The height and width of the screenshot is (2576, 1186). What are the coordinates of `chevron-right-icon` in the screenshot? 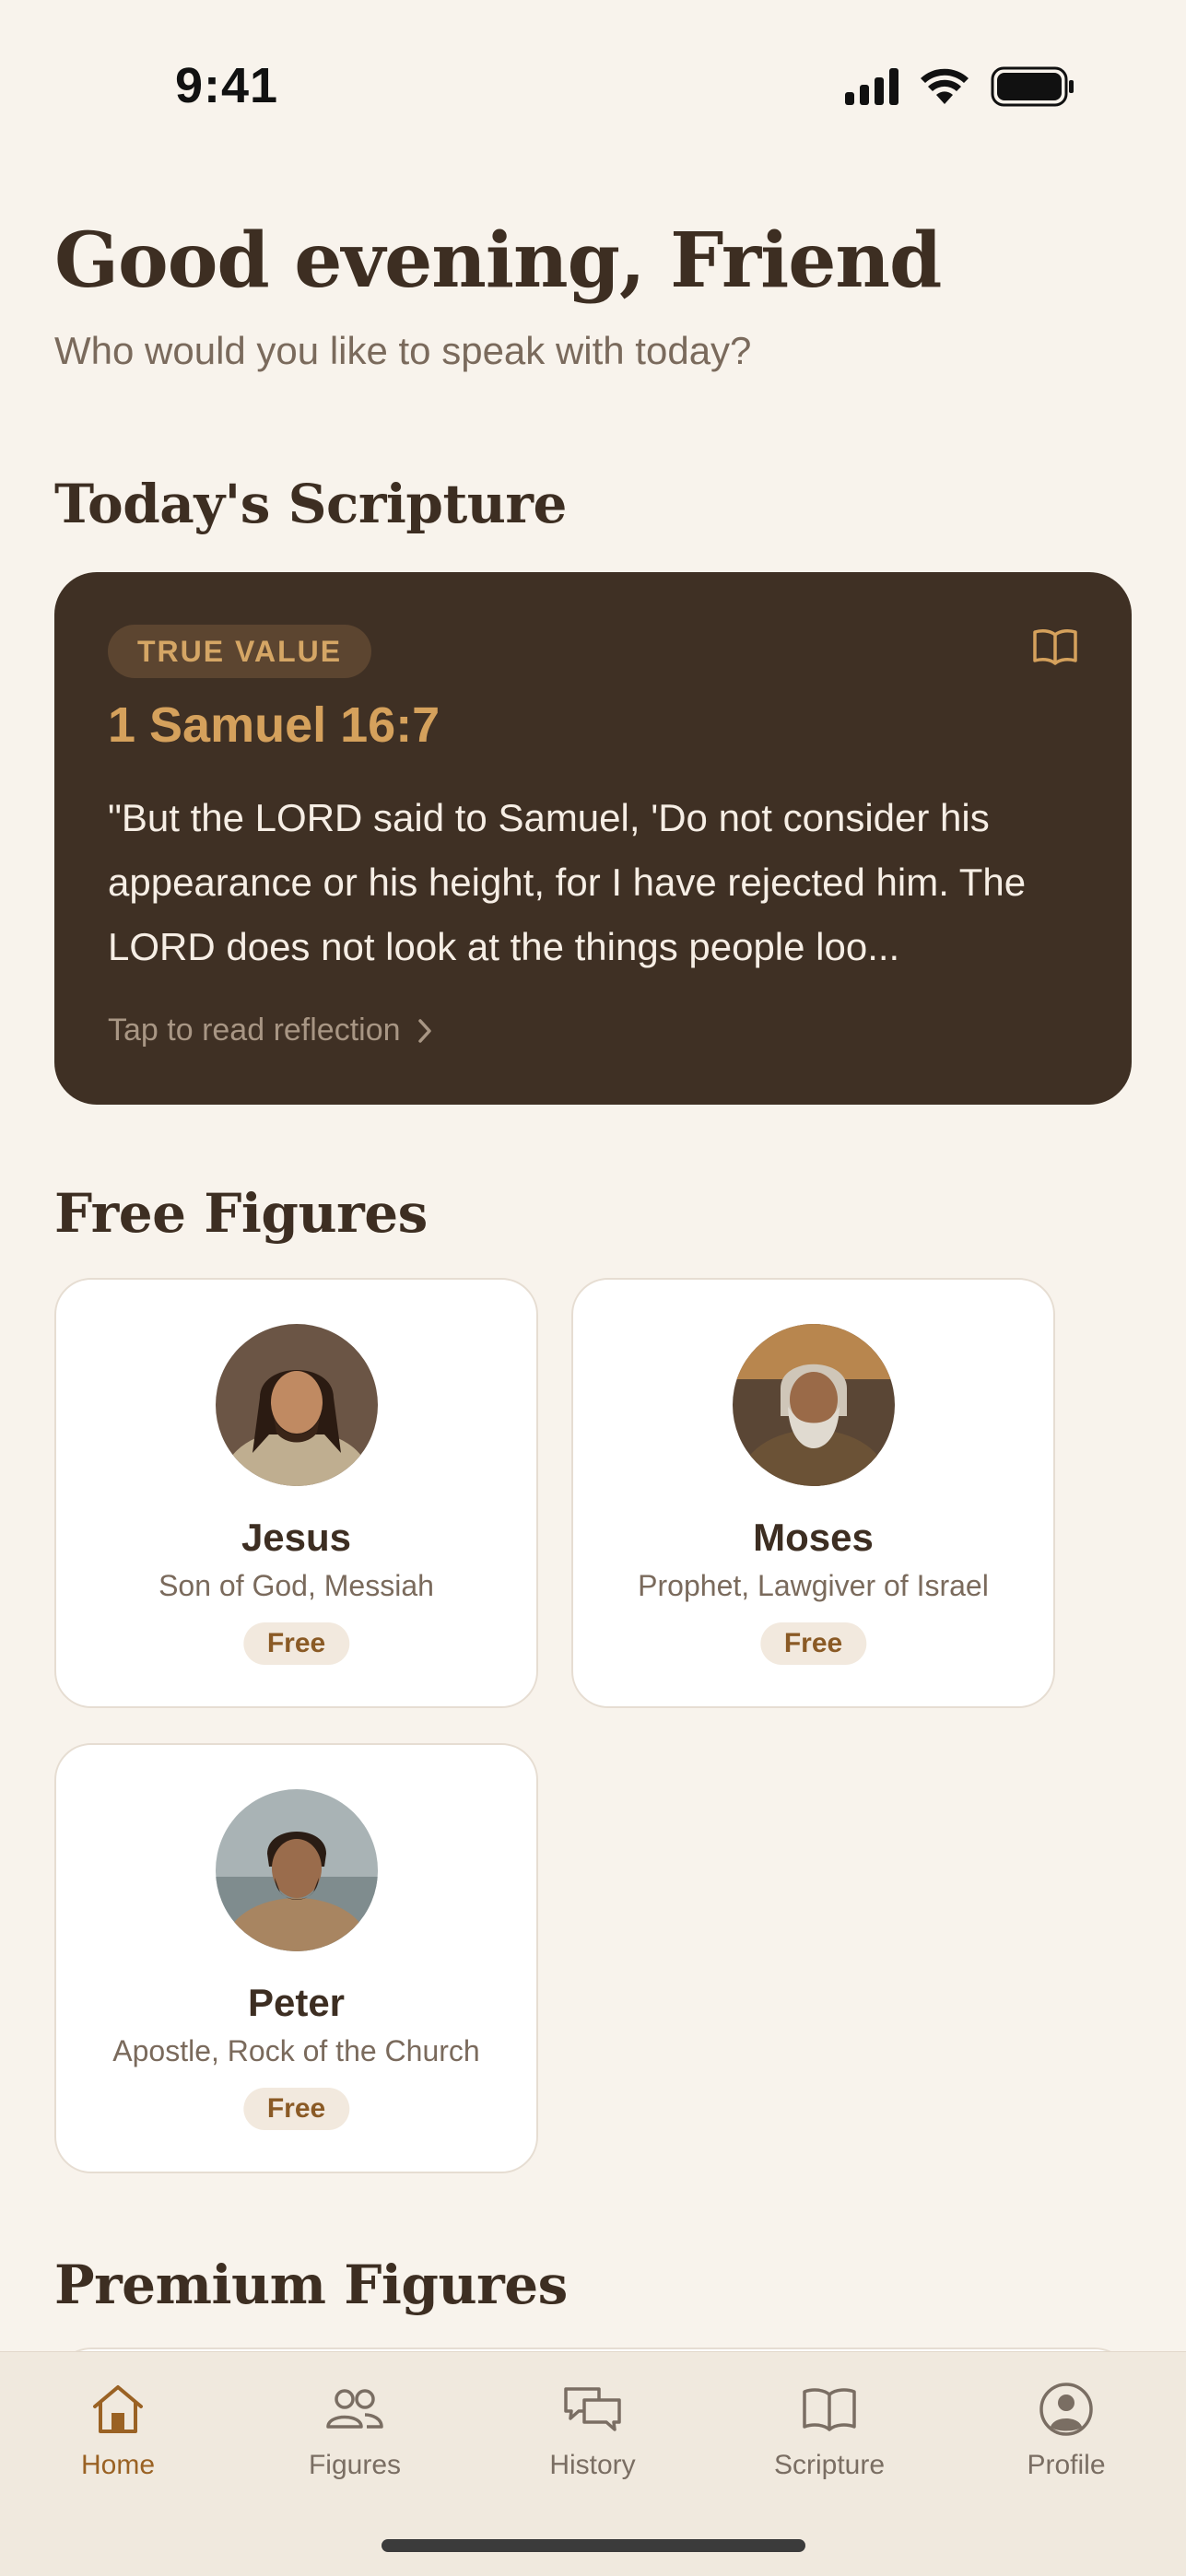 It's located at (424, 1030).